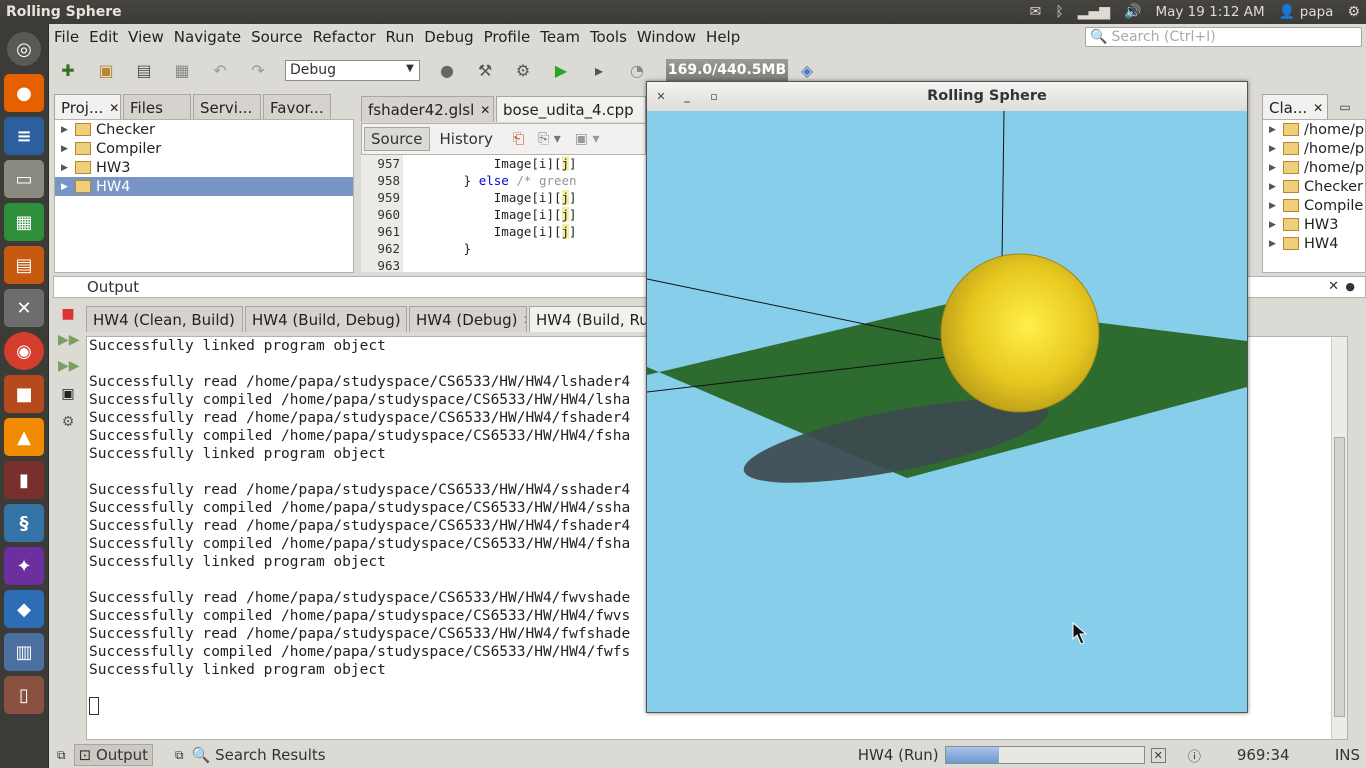 This screenshot has width=1366, height=768. I want to click on new-project-icon: ▣, so click(106, 70).